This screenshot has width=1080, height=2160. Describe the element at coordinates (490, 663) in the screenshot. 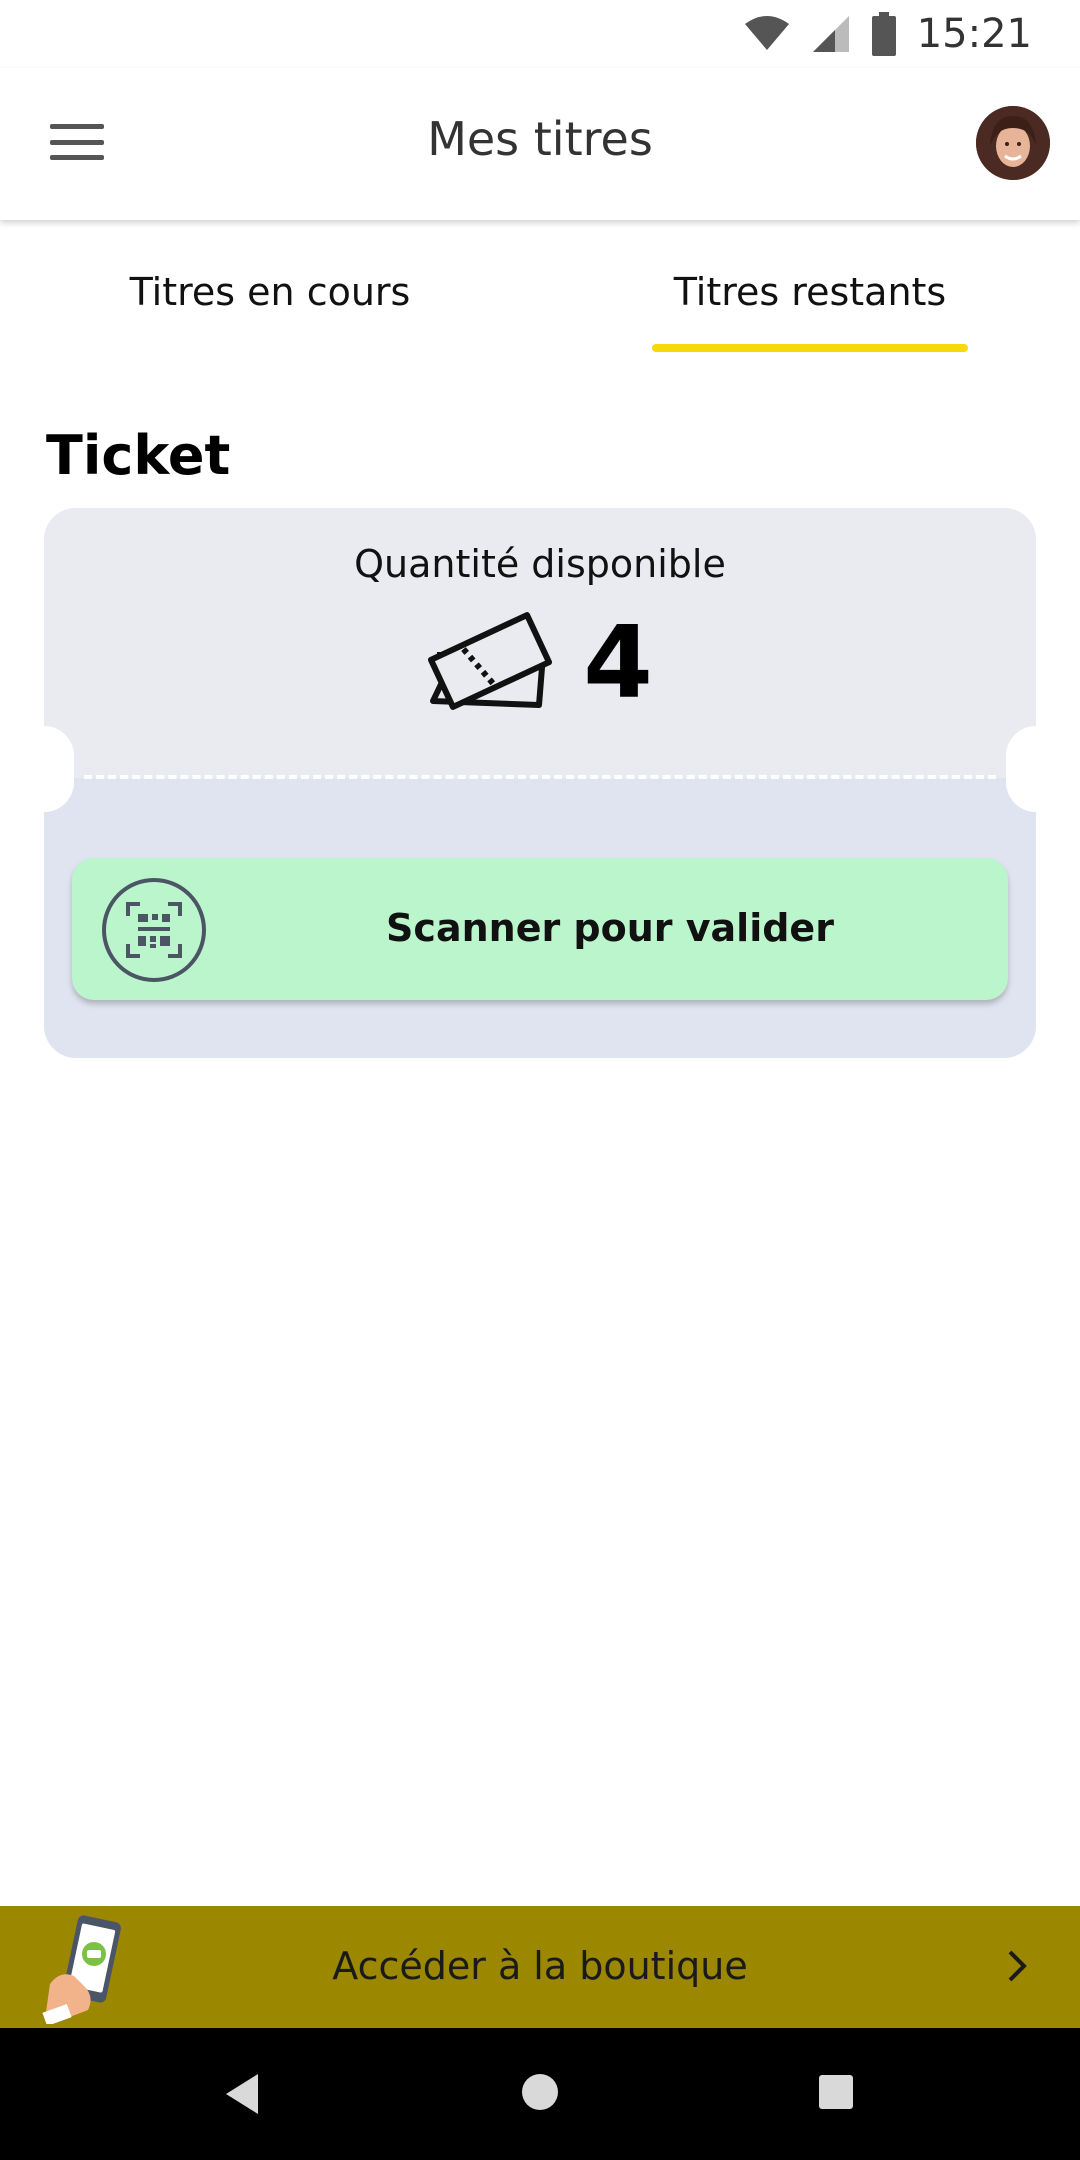

I see `tickets-icon` at that location.